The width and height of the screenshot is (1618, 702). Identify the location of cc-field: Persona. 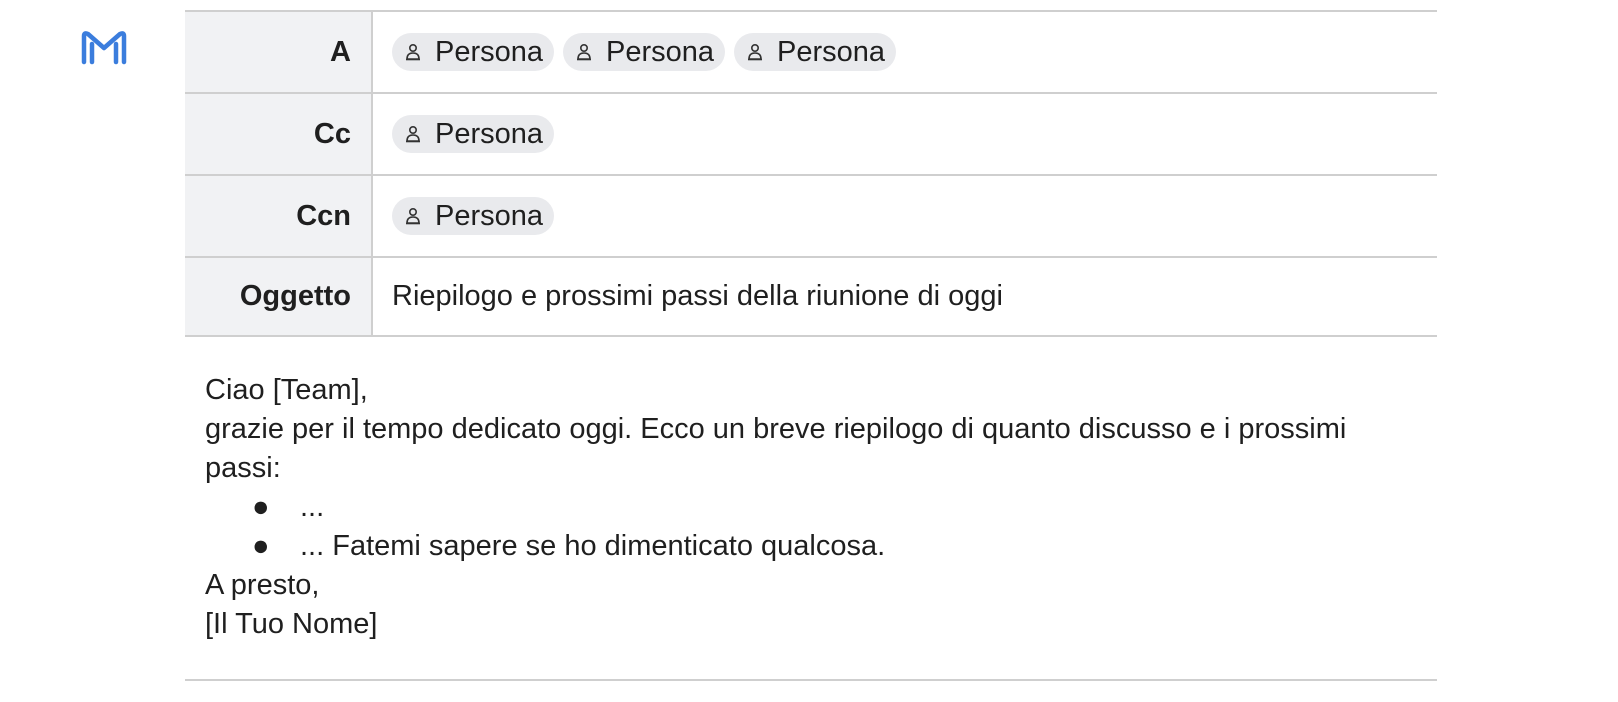
(904, 134).